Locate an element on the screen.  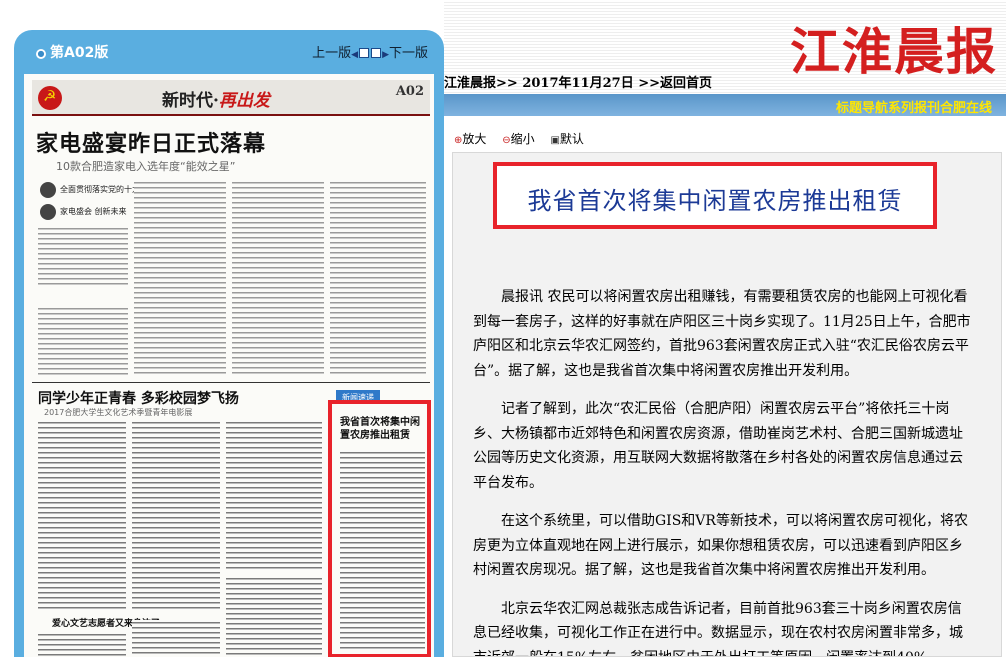
np-section-prefix: 新时代 is located at coordinates (187, 101).